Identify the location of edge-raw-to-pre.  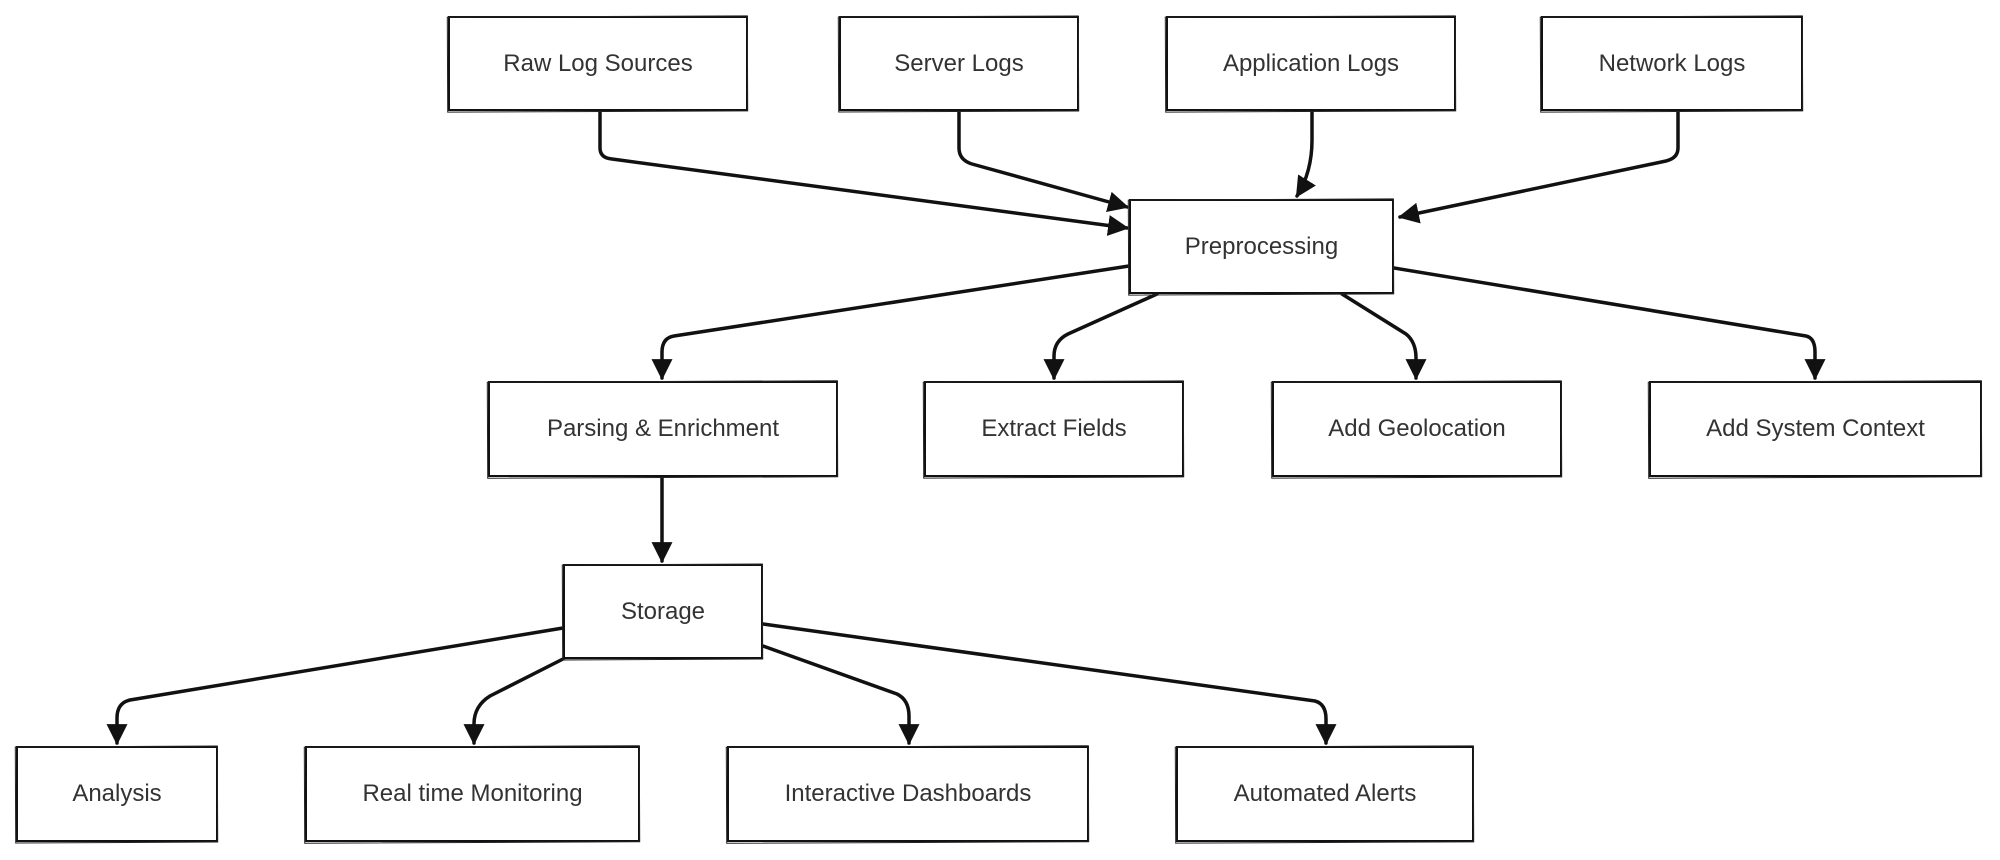
(864, 172).